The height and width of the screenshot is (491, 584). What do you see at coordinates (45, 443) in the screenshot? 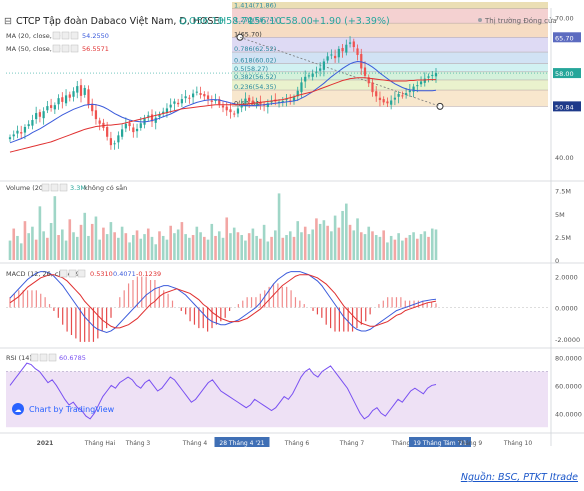
I see `time-axis-label: 2021` at bounding box center [45, 443].